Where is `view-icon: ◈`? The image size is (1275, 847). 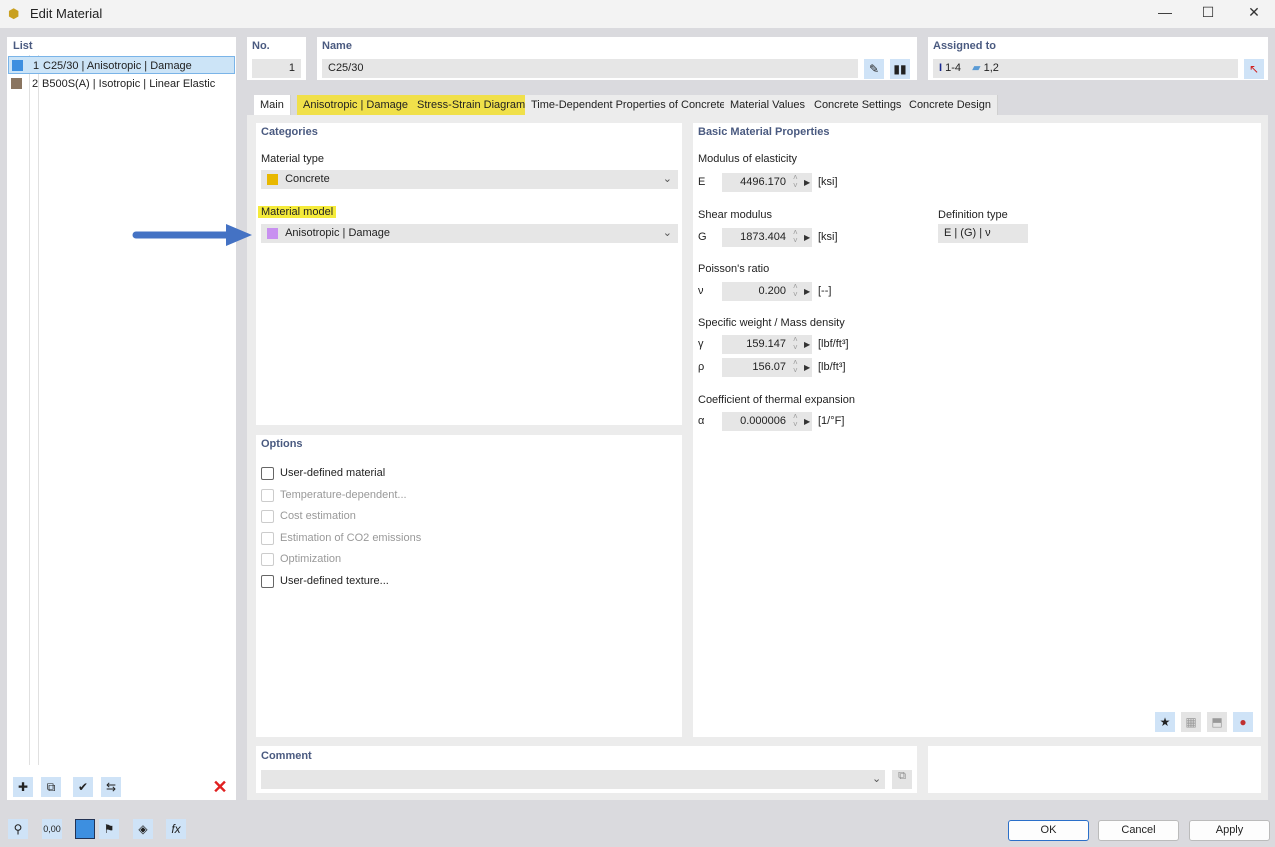
view-icon: ◈ is located at coordinates (143, 829).